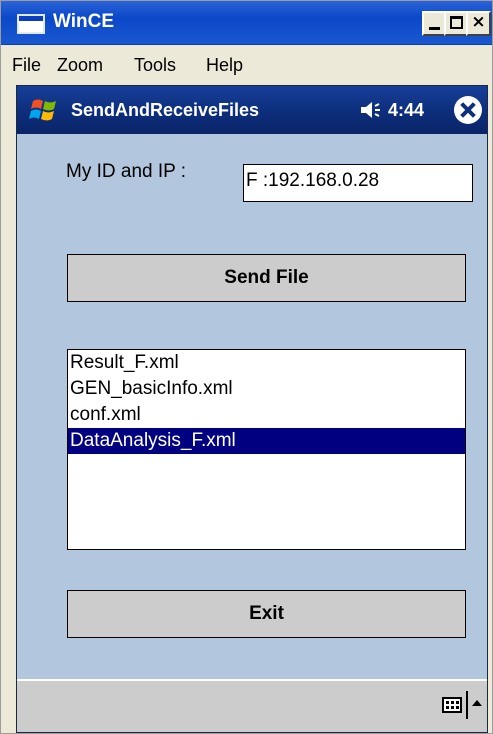  Describe the element at coordinates (434, 28) in the screenshot. I see `minimize-icon` at that location.